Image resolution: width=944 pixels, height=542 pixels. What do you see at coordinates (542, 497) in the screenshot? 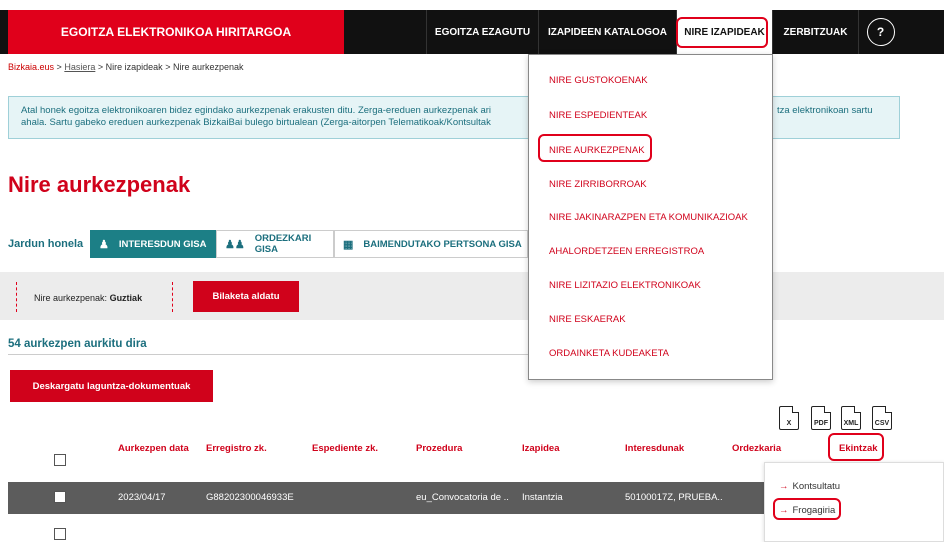
I see `cell-step: Instantzia` at bounding box center [542, 497].